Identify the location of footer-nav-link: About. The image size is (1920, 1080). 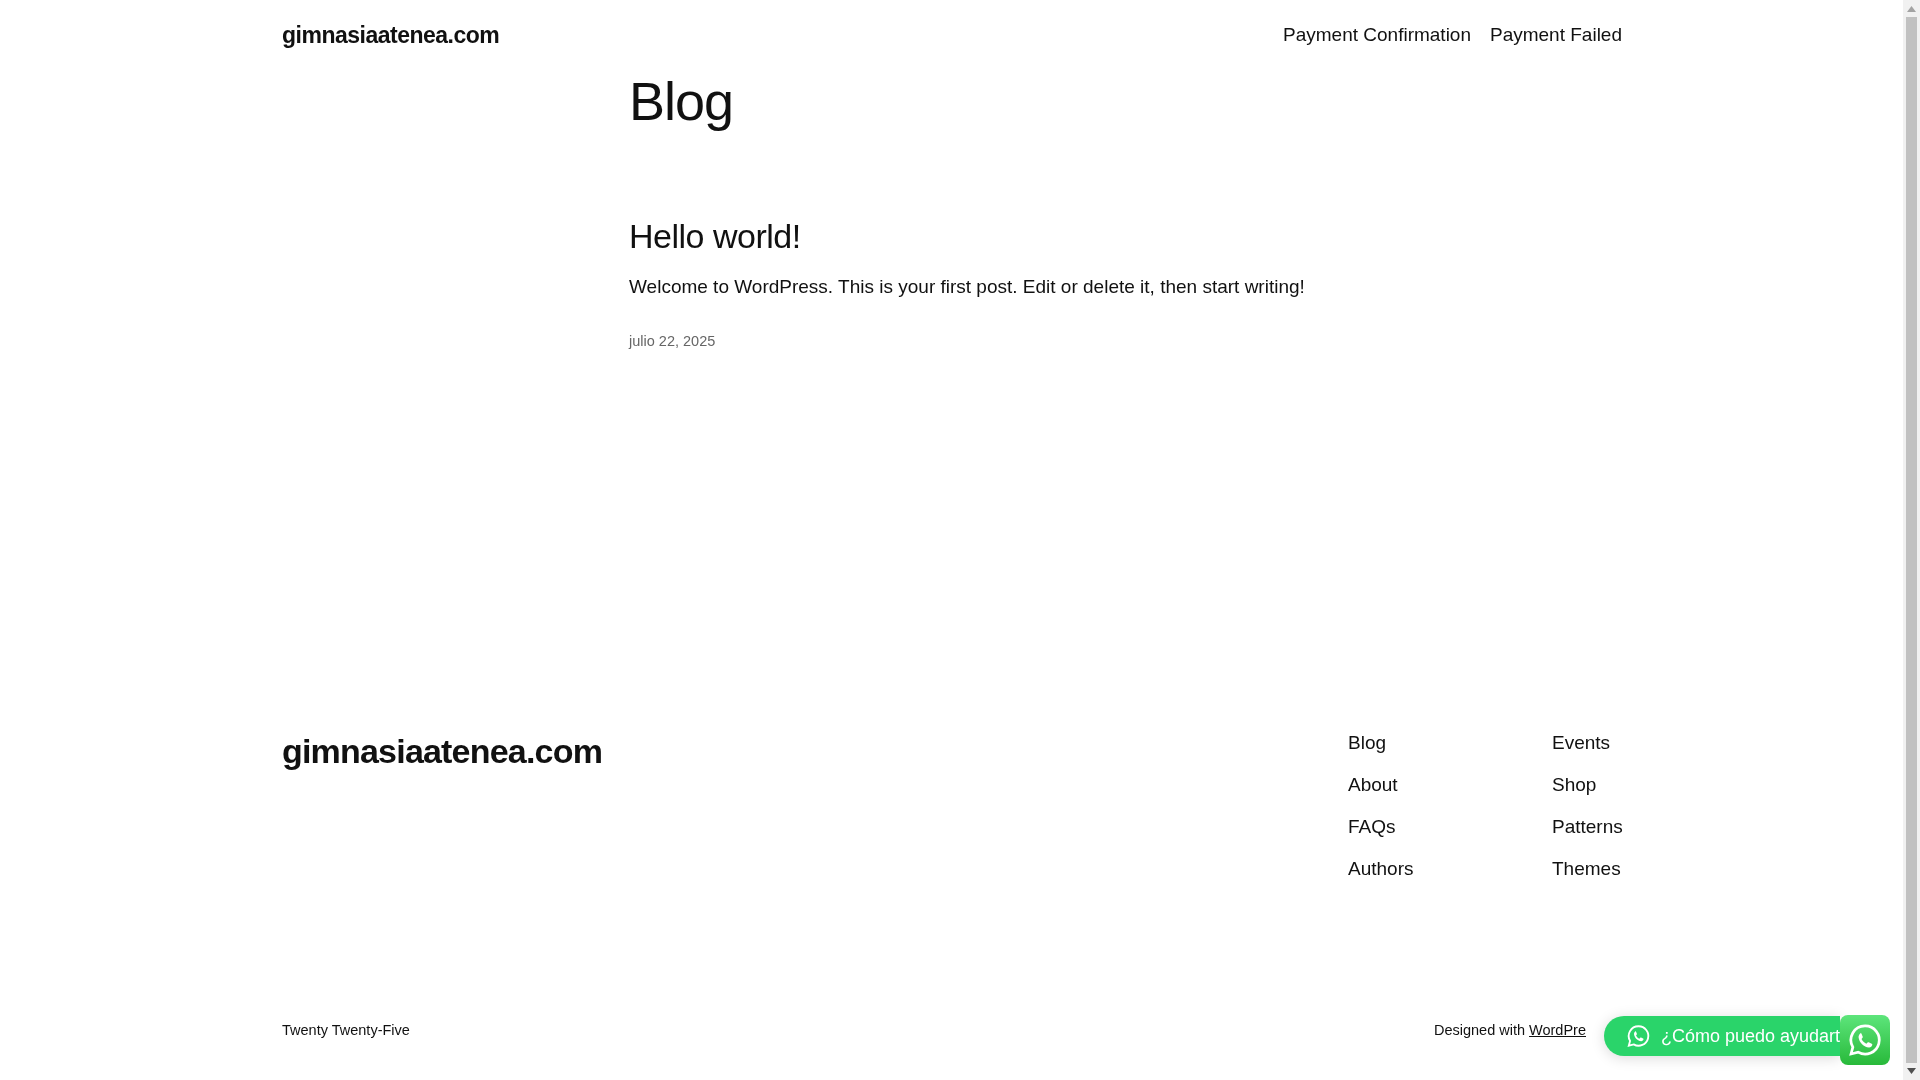
(1450, 785).